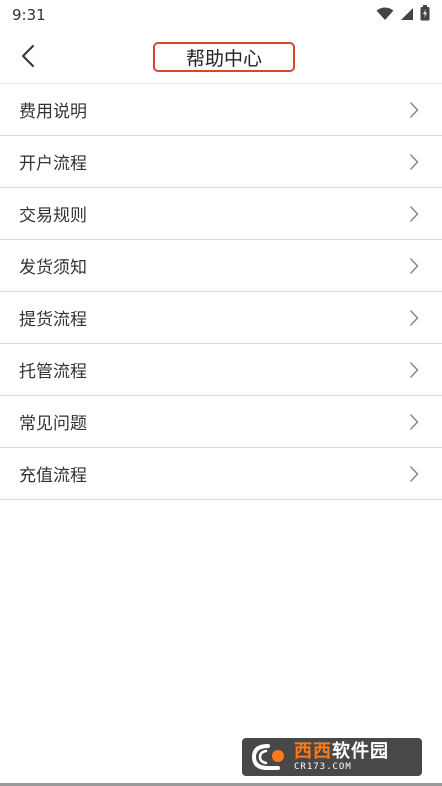 The image size is (442, 786). I want to click on status-bar: 9:31, so click(221, 15).